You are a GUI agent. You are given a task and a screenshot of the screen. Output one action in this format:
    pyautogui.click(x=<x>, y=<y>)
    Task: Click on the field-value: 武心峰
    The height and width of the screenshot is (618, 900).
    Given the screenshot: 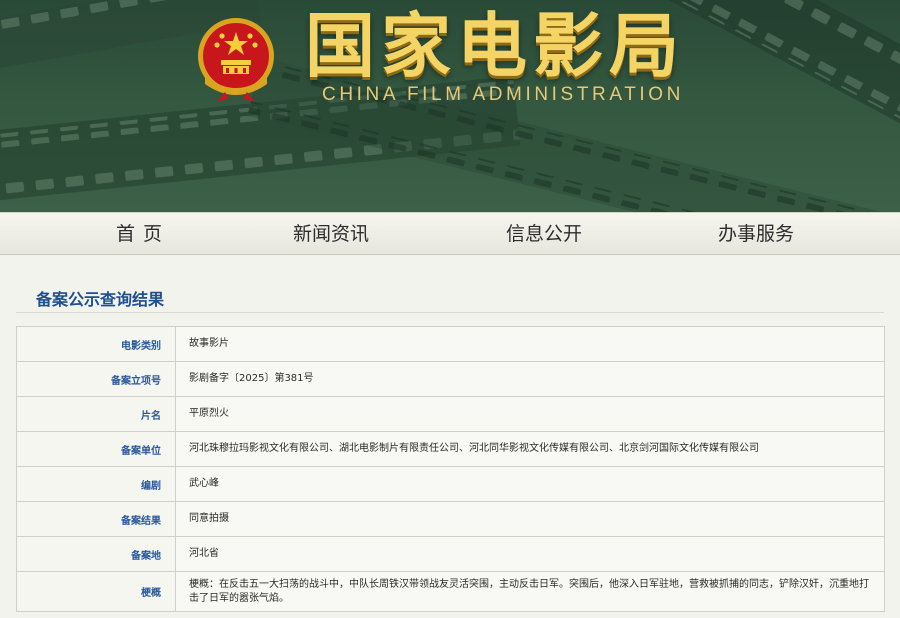 What is the action you would take?
    pyautogui.click(x=530, y=484)
    